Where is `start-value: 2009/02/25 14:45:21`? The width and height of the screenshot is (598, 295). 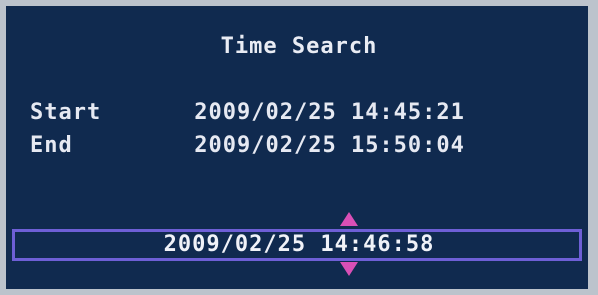 start-value: 2009/02/25 14:45:21 is located at coordinates (329, 112).